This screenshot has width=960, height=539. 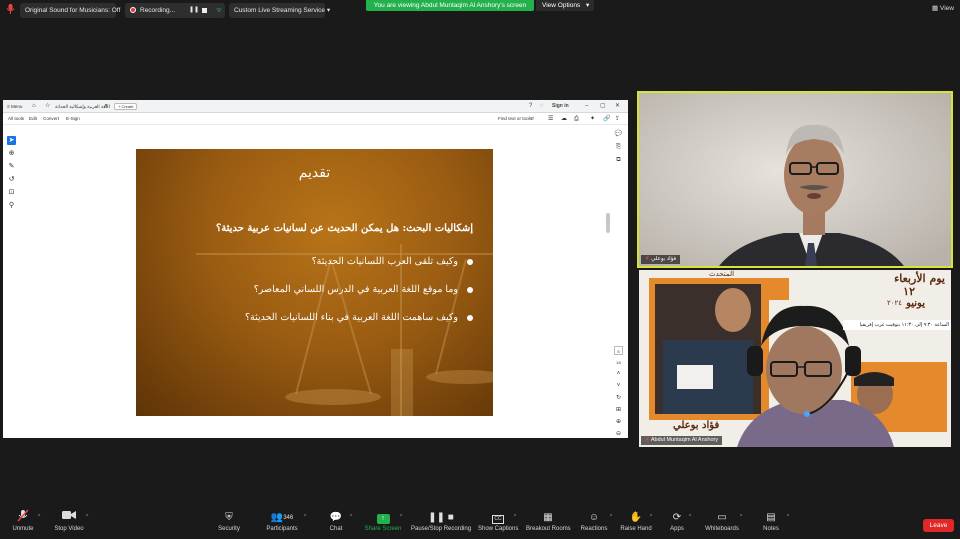 What do you see at coordinates (550, 119) in the screenshot?
I see `page-view-icon: ☰` at bounding box center [550, 119].